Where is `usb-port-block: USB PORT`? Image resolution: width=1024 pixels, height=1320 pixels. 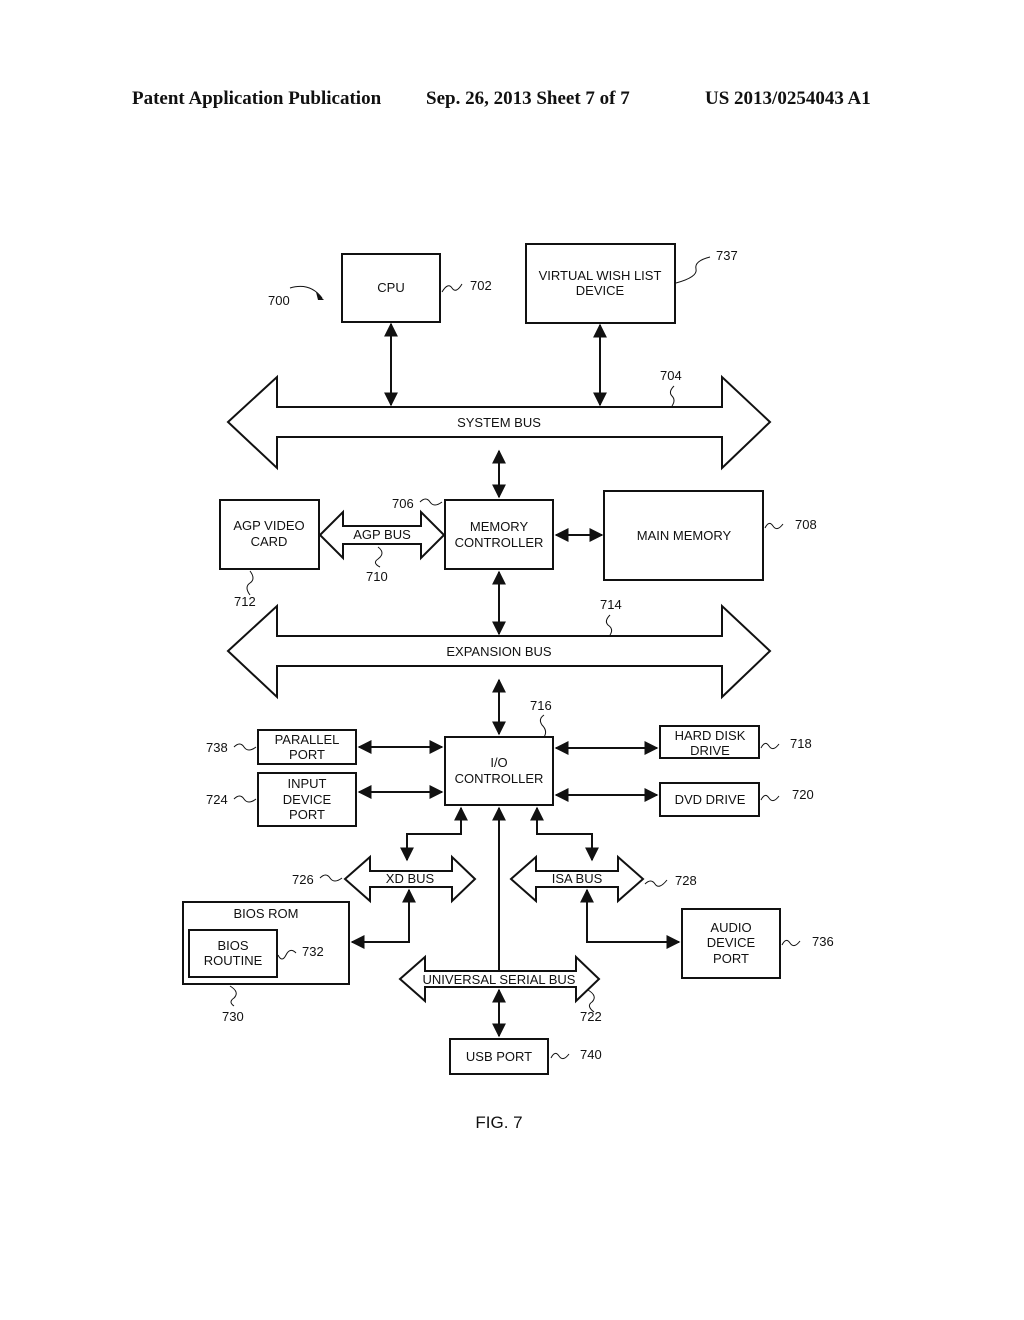
usb-port-block: USB PORT is located at coordinates (499, 1056).